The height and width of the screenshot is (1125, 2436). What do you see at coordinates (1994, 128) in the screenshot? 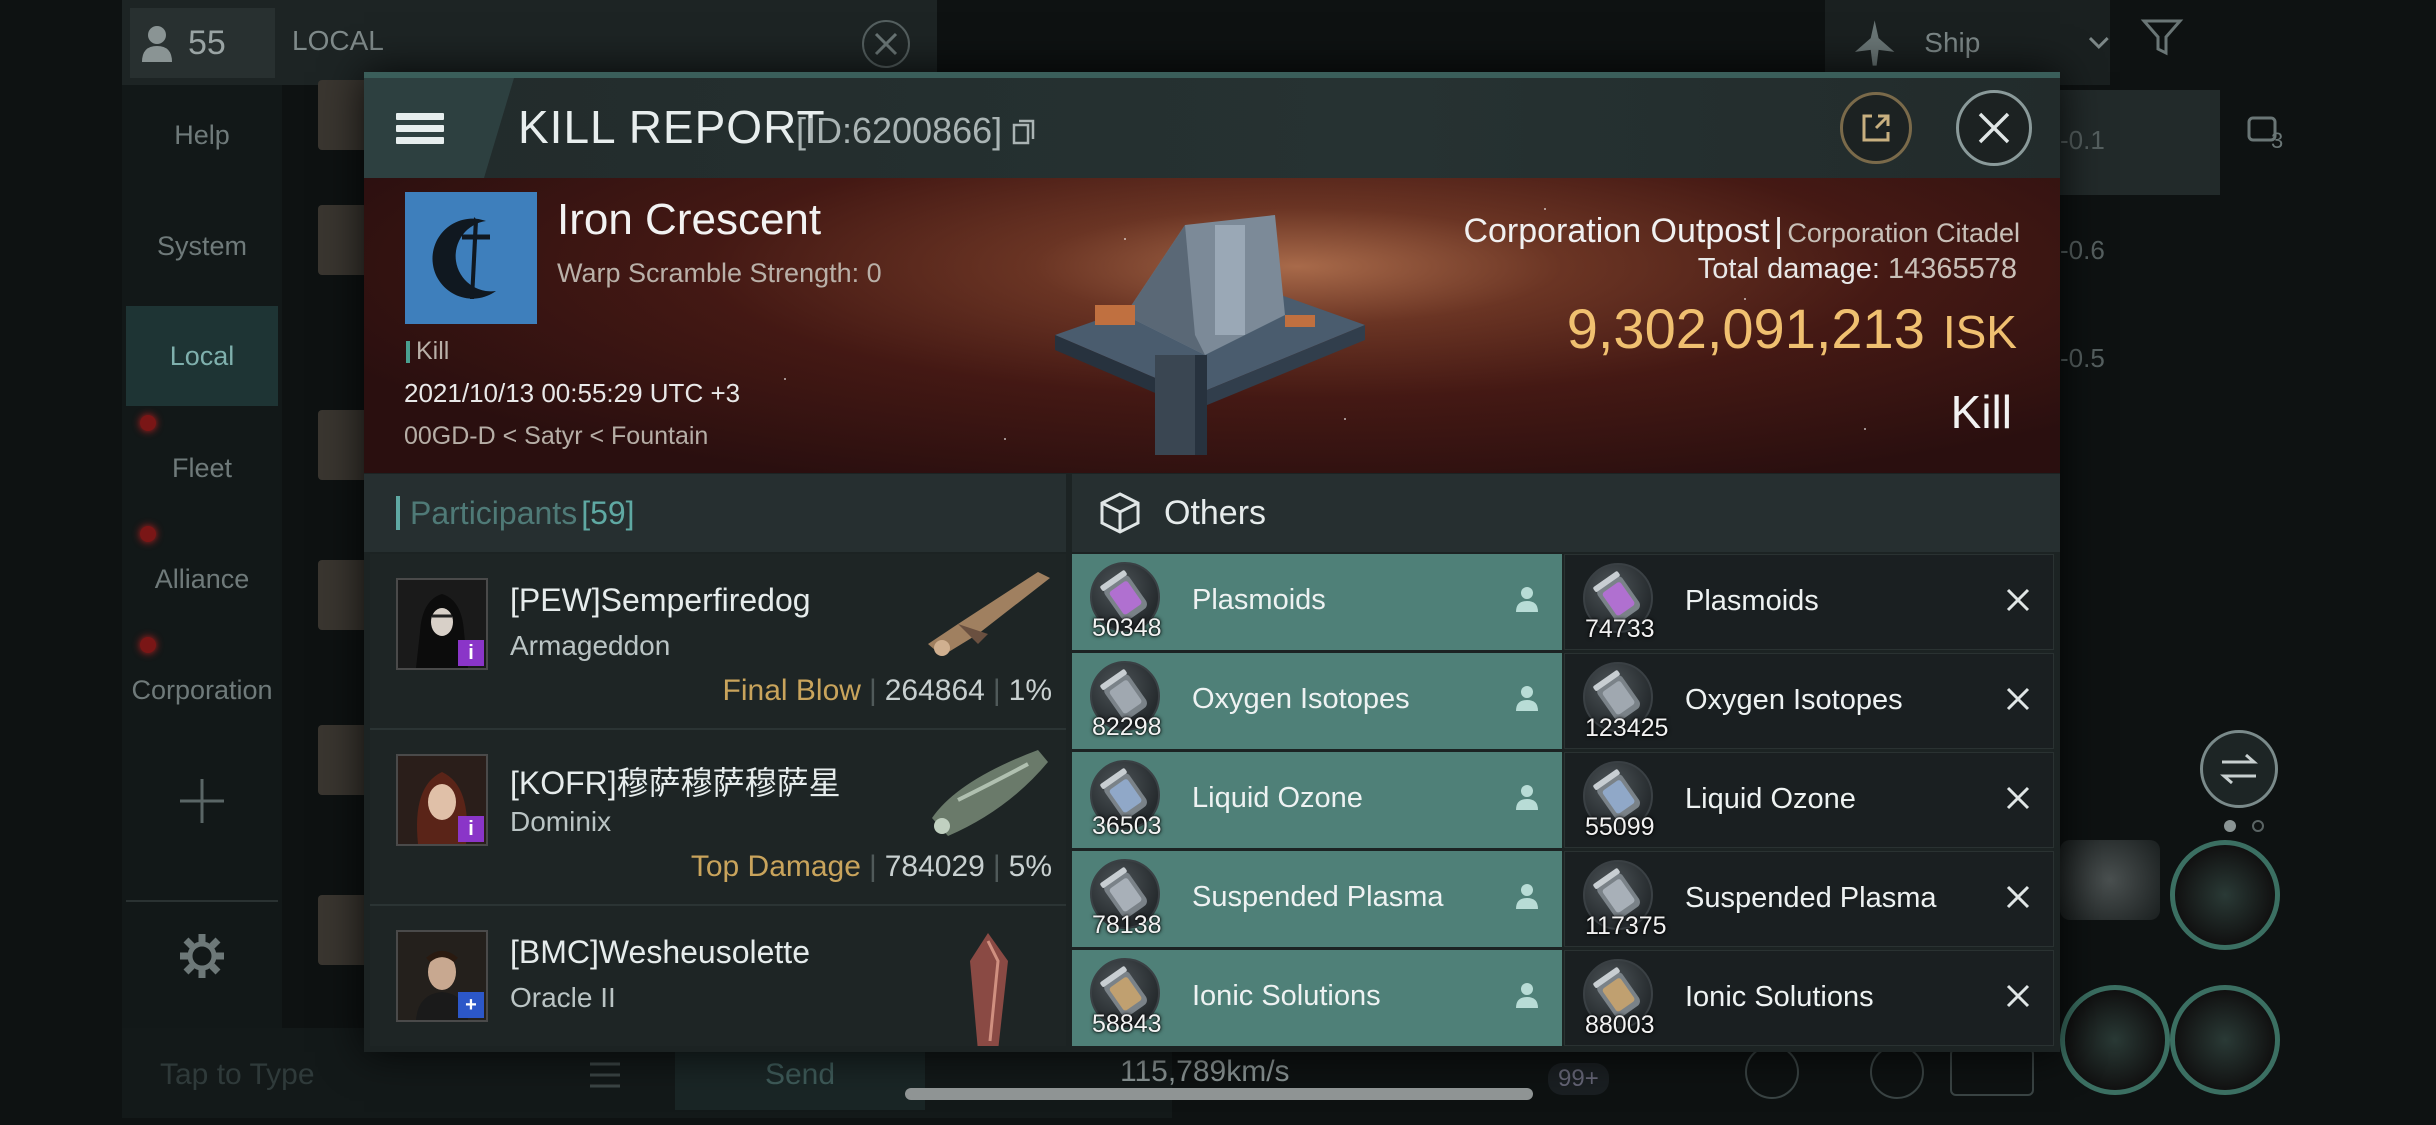
I see `close-button` at bounding box center [1994, 128].